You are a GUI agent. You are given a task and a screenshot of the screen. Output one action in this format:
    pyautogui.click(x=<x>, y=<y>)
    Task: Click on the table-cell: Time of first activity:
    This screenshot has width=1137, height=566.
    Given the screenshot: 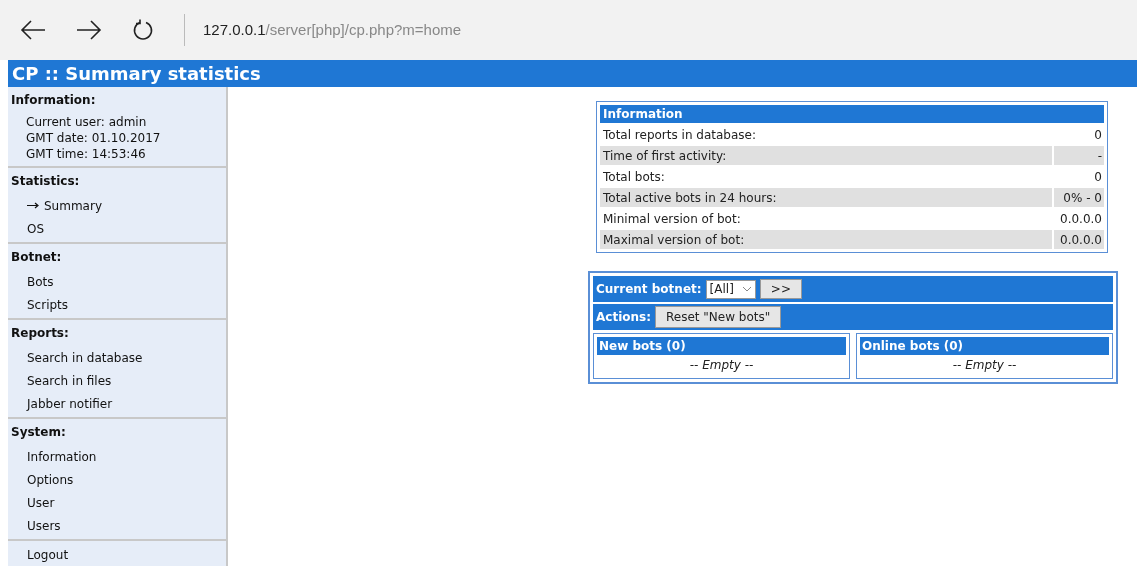 What is the action you would take?
    pyautogui.click(x=826, y=155)
    